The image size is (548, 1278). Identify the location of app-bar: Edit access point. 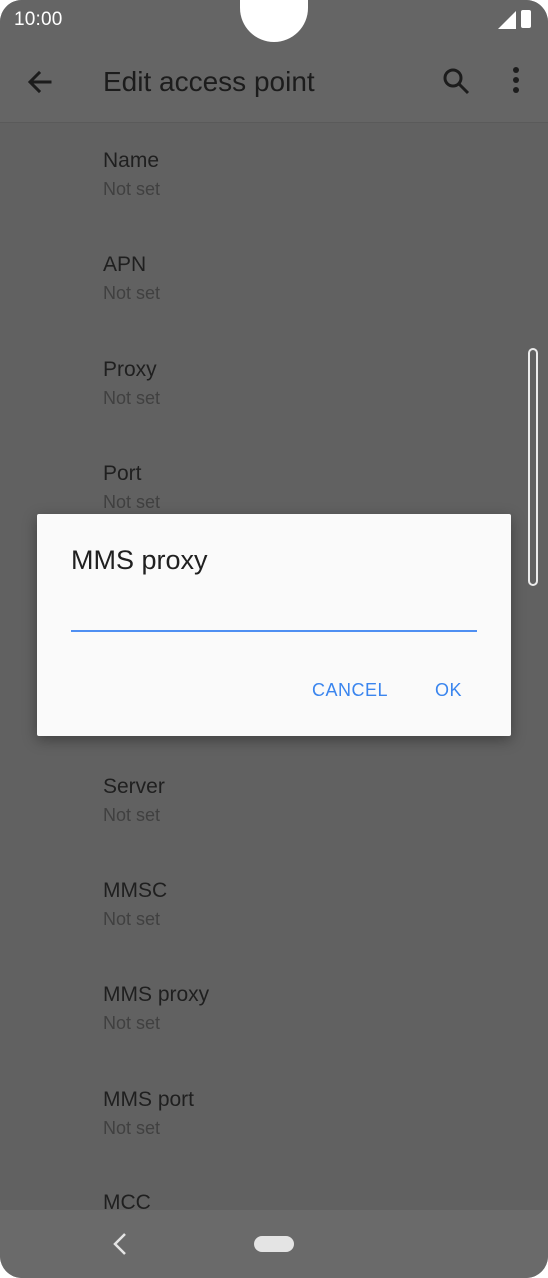
(274, 83).